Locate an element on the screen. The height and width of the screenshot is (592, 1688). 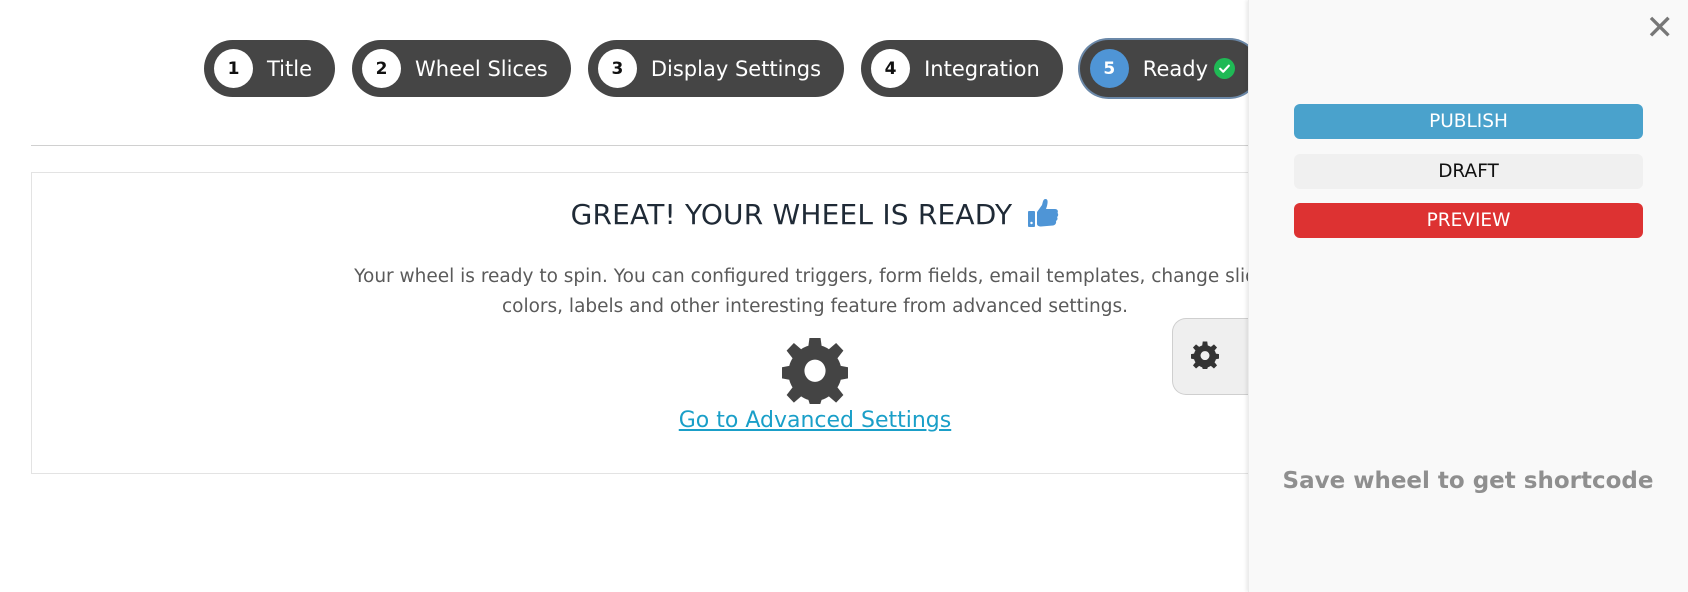
step-wheel-slices: 2 Wheel Slices is located at coordinates (461, 68).